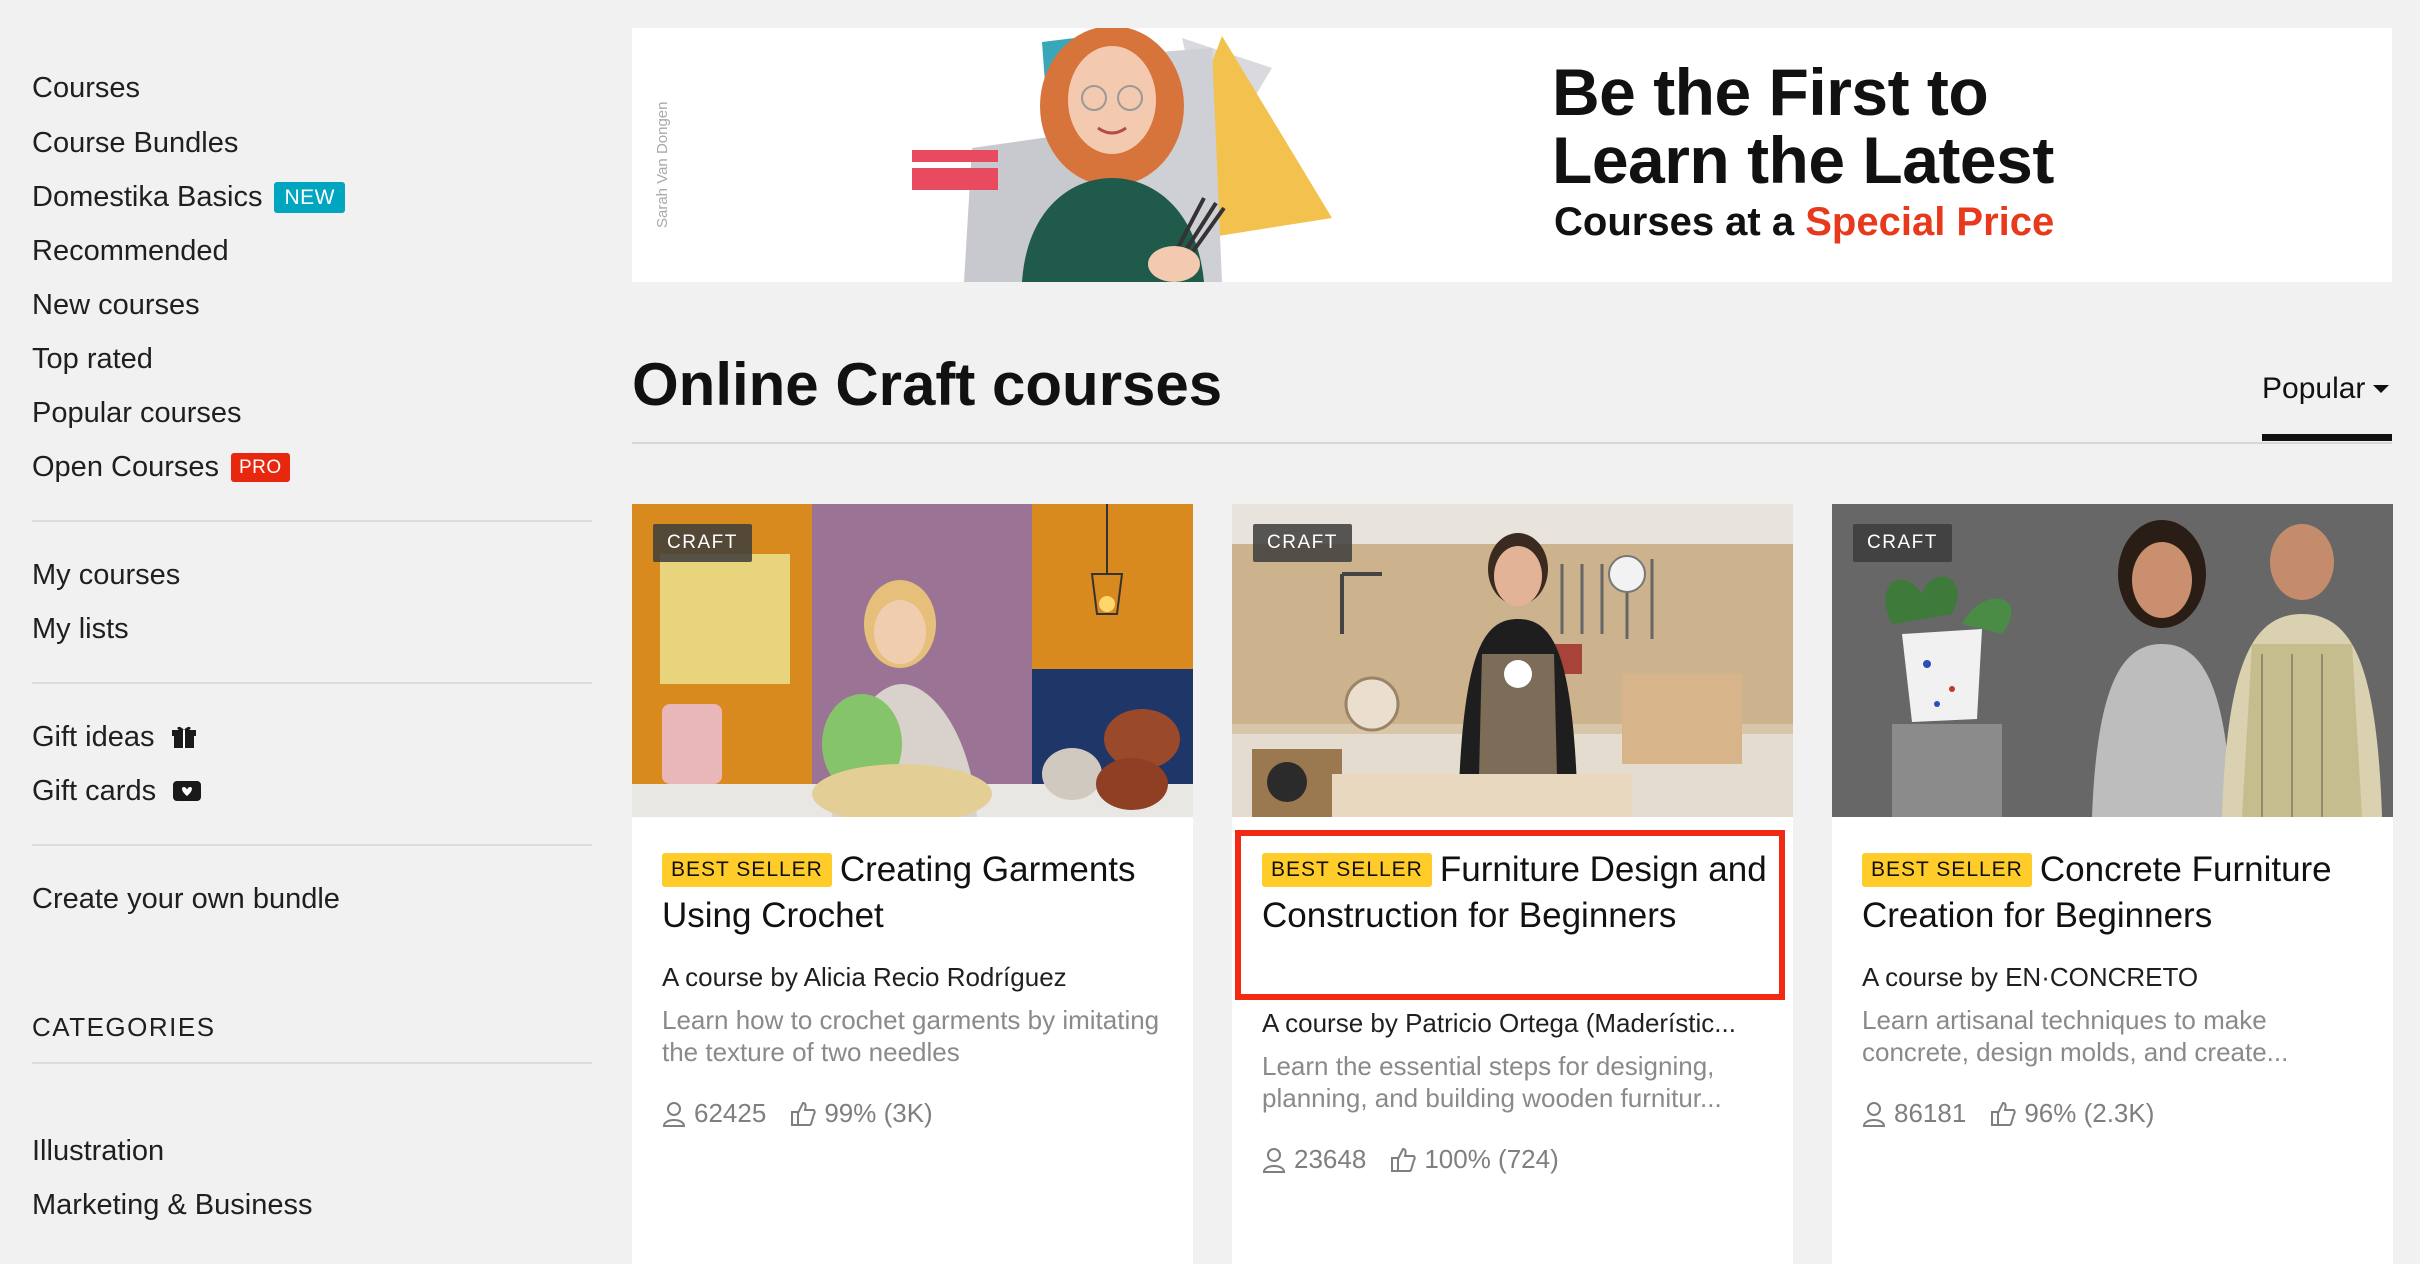 This screenshot has height=1264, width=2420. I want to click on caret-down-icon, so click(2381, 389).